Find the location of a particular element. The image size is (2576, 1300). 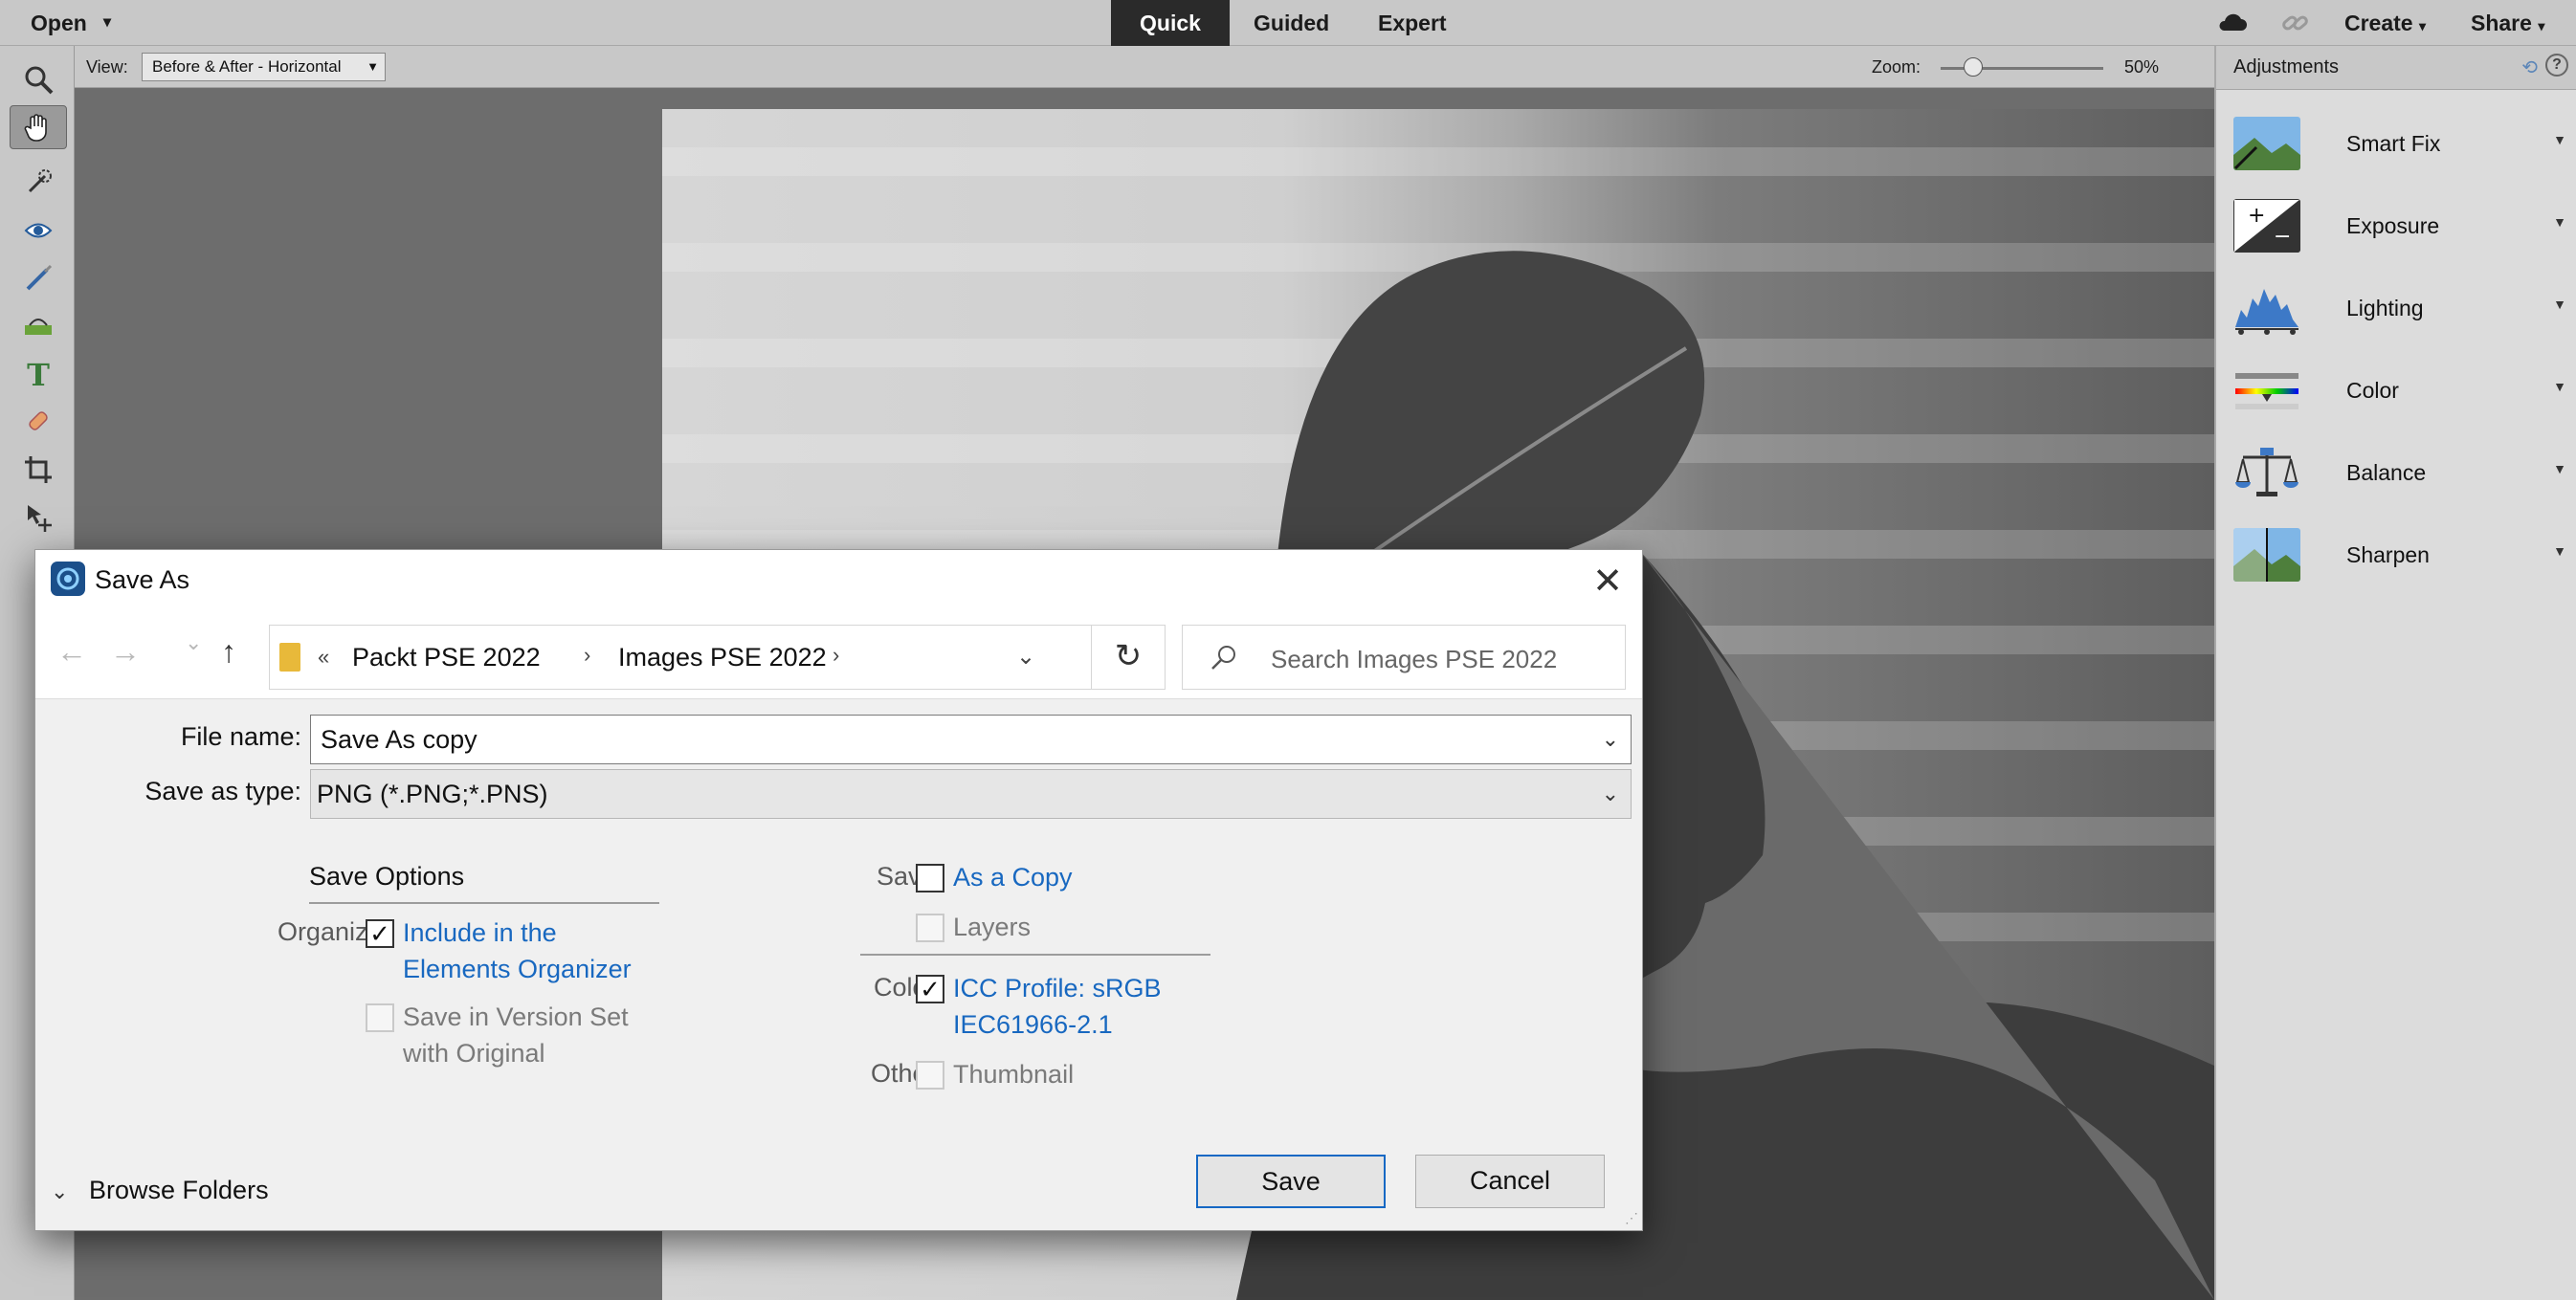

open-button: Open is located at coordinates (59, 23).